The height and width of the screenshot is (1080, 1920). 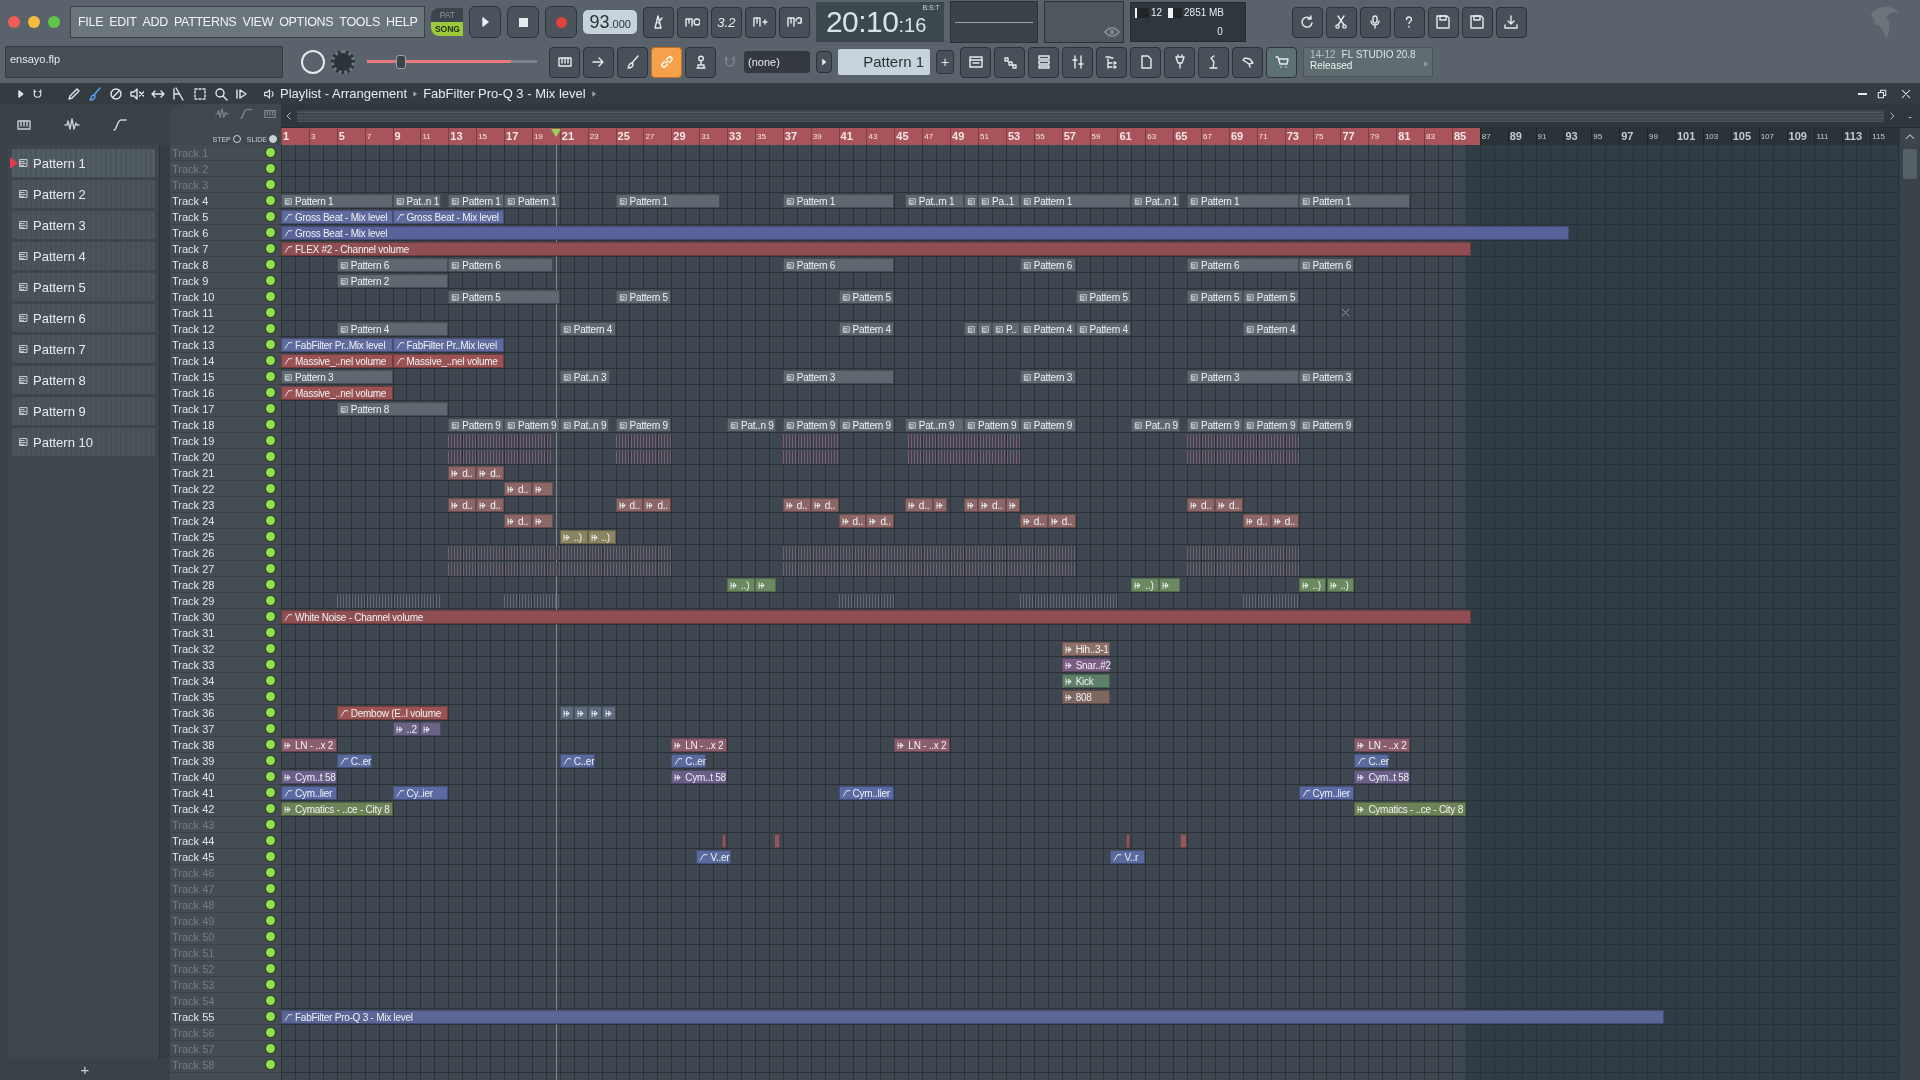 What do you see at coordinates (225, 233) in the screenshot?
I see `track-header: Track 6` at bounding box center [225, 233].